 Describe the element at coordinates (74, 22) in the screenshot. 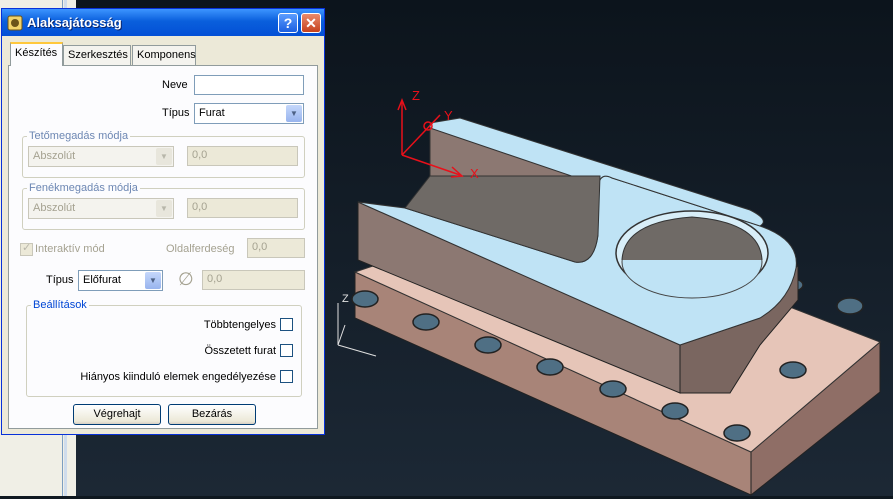

I see `dialog-title: Alaksajátosság` at that location.